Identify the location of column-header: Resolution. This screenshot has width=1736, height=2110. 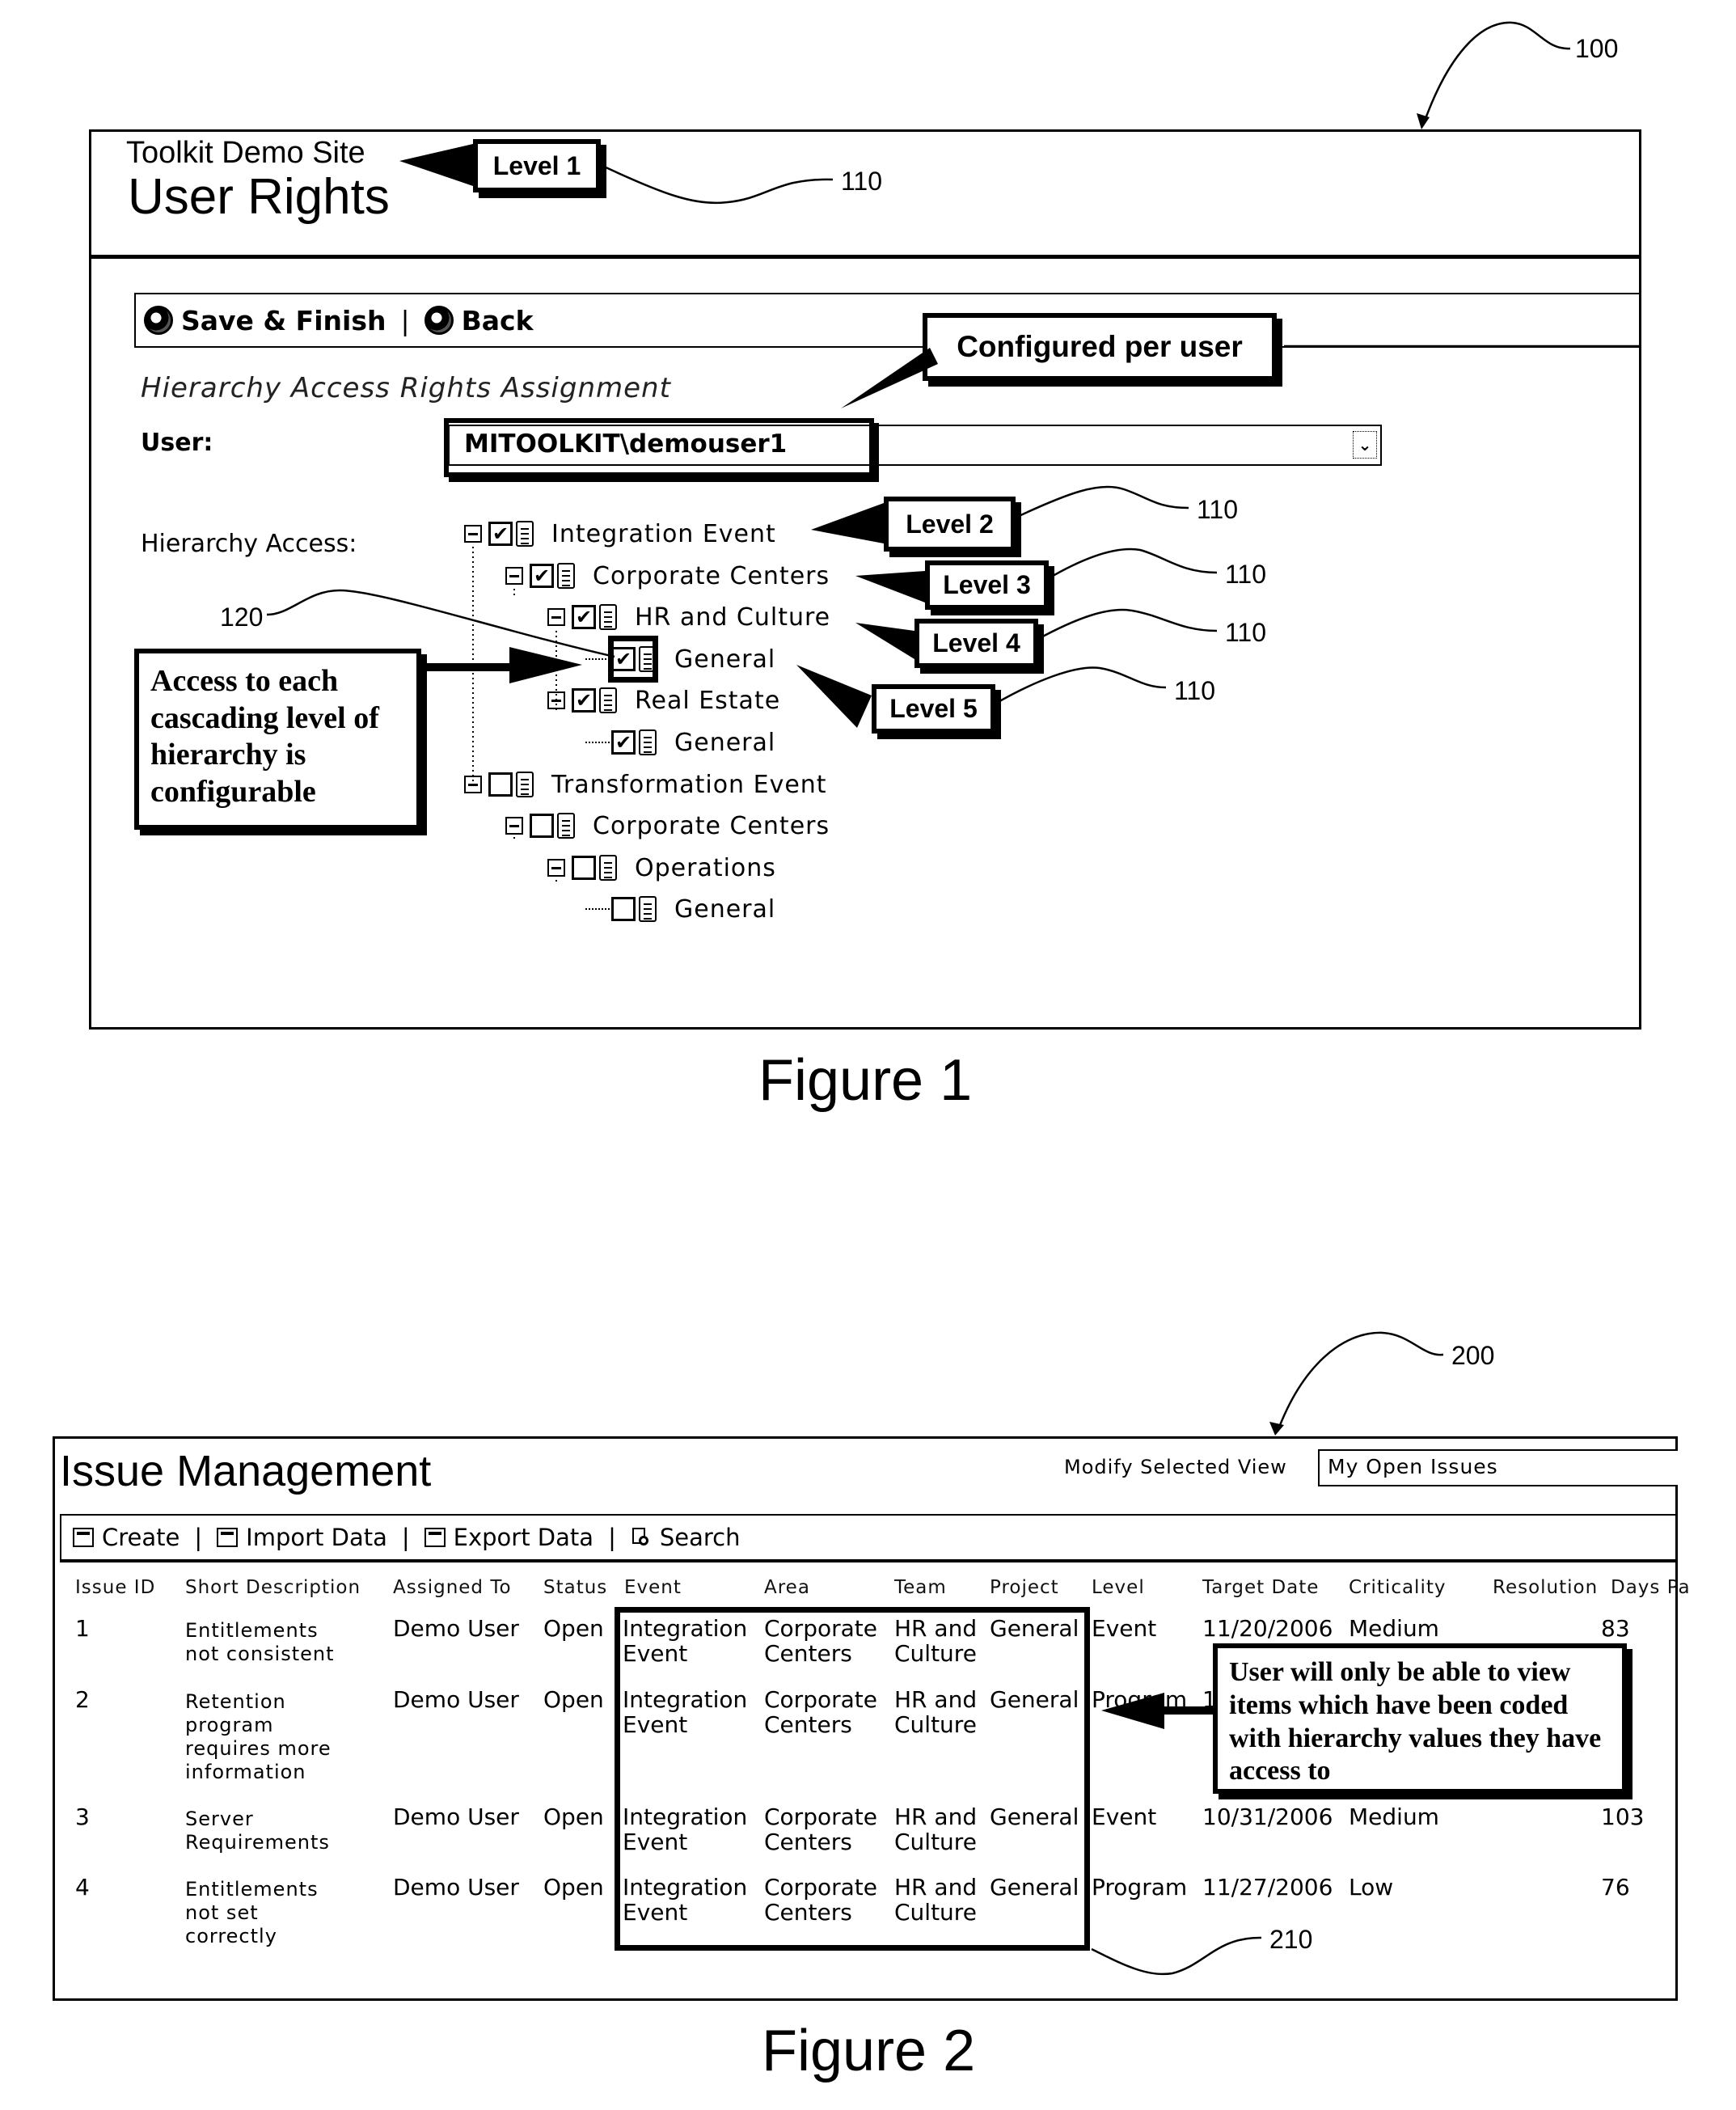
(1545, 1587).